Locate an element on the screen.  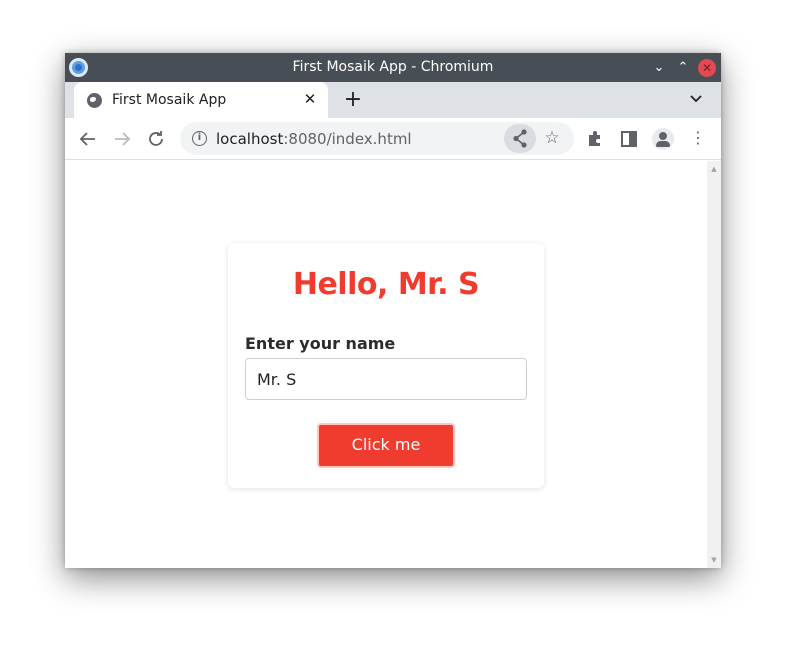
title-bar: First Mosaik App - Chromium ⌄ ⌃ ✕ is located at coordinates (393, 67).